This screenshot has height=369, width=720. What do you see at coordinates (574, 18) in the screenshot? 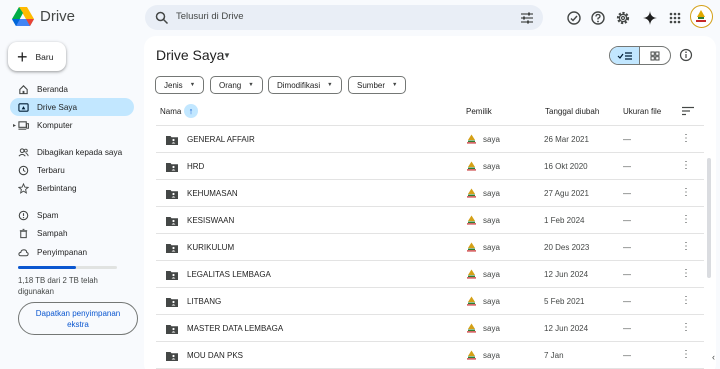
I see `offline-ready-icon` at bounding box center [574, 18].